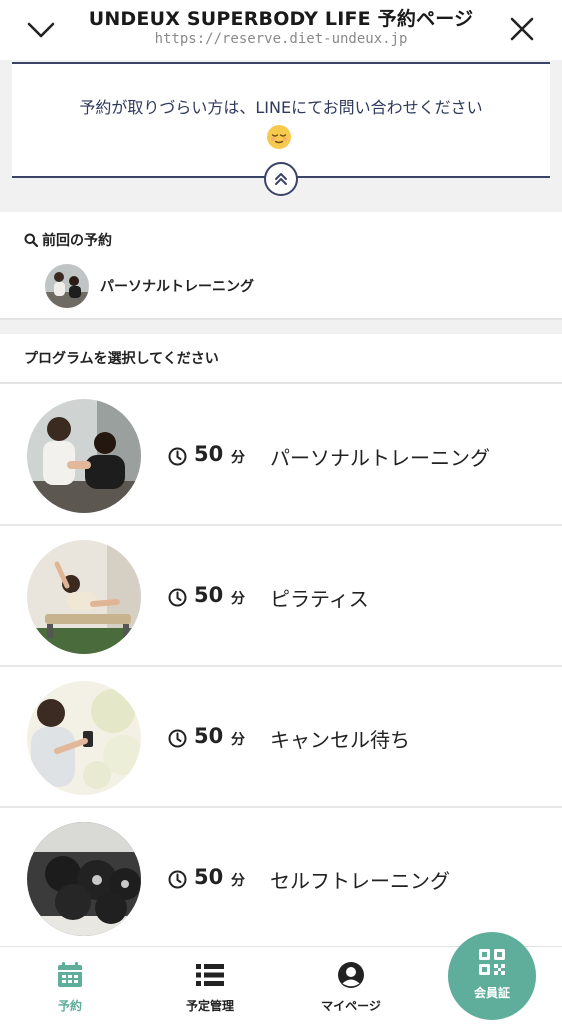 The image size is (562, 1024). I want to click on program-item-cancel-waitlist: 50 分 キャンセル待ち, so click(281, 738).